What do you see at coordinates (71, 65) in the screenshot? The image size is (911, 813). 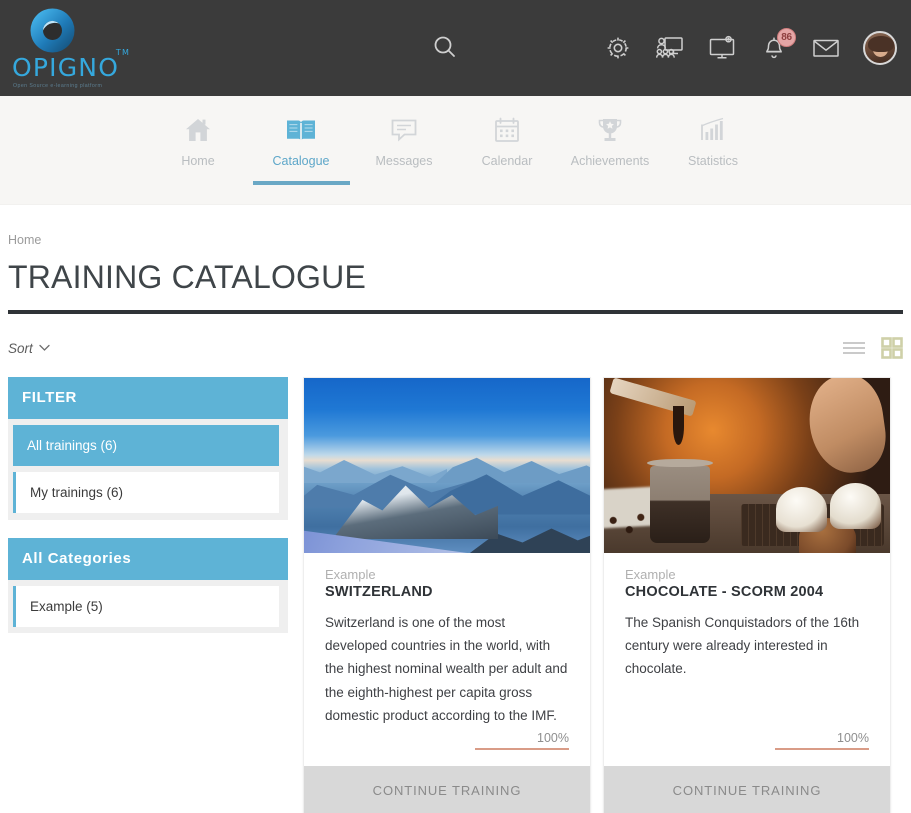 I see `logo-wordmark: OPIGNO TM` at bounding box center [71, 65].